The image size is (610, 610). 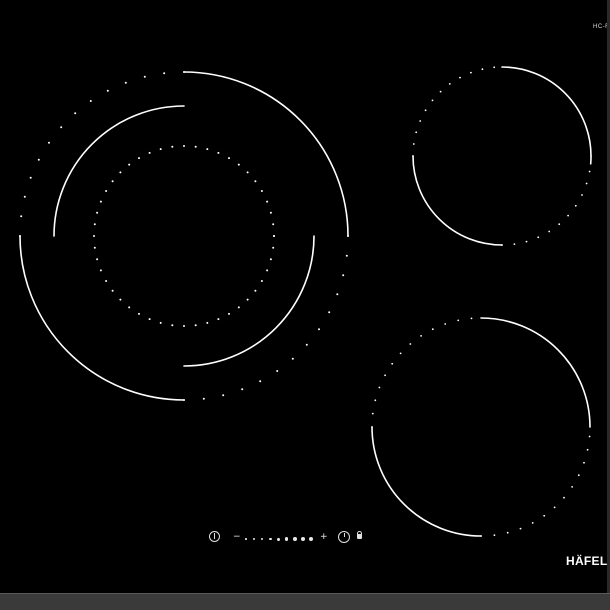 I want to click on power-level-slider, so click(x=281, y=539).